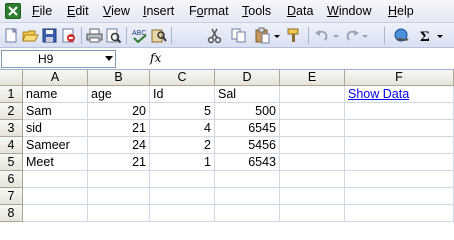 The image size is (454, 240). Describe the element at coordinates (256, 11) in the screenshot. I see `menu-tools: Tools` at that location.